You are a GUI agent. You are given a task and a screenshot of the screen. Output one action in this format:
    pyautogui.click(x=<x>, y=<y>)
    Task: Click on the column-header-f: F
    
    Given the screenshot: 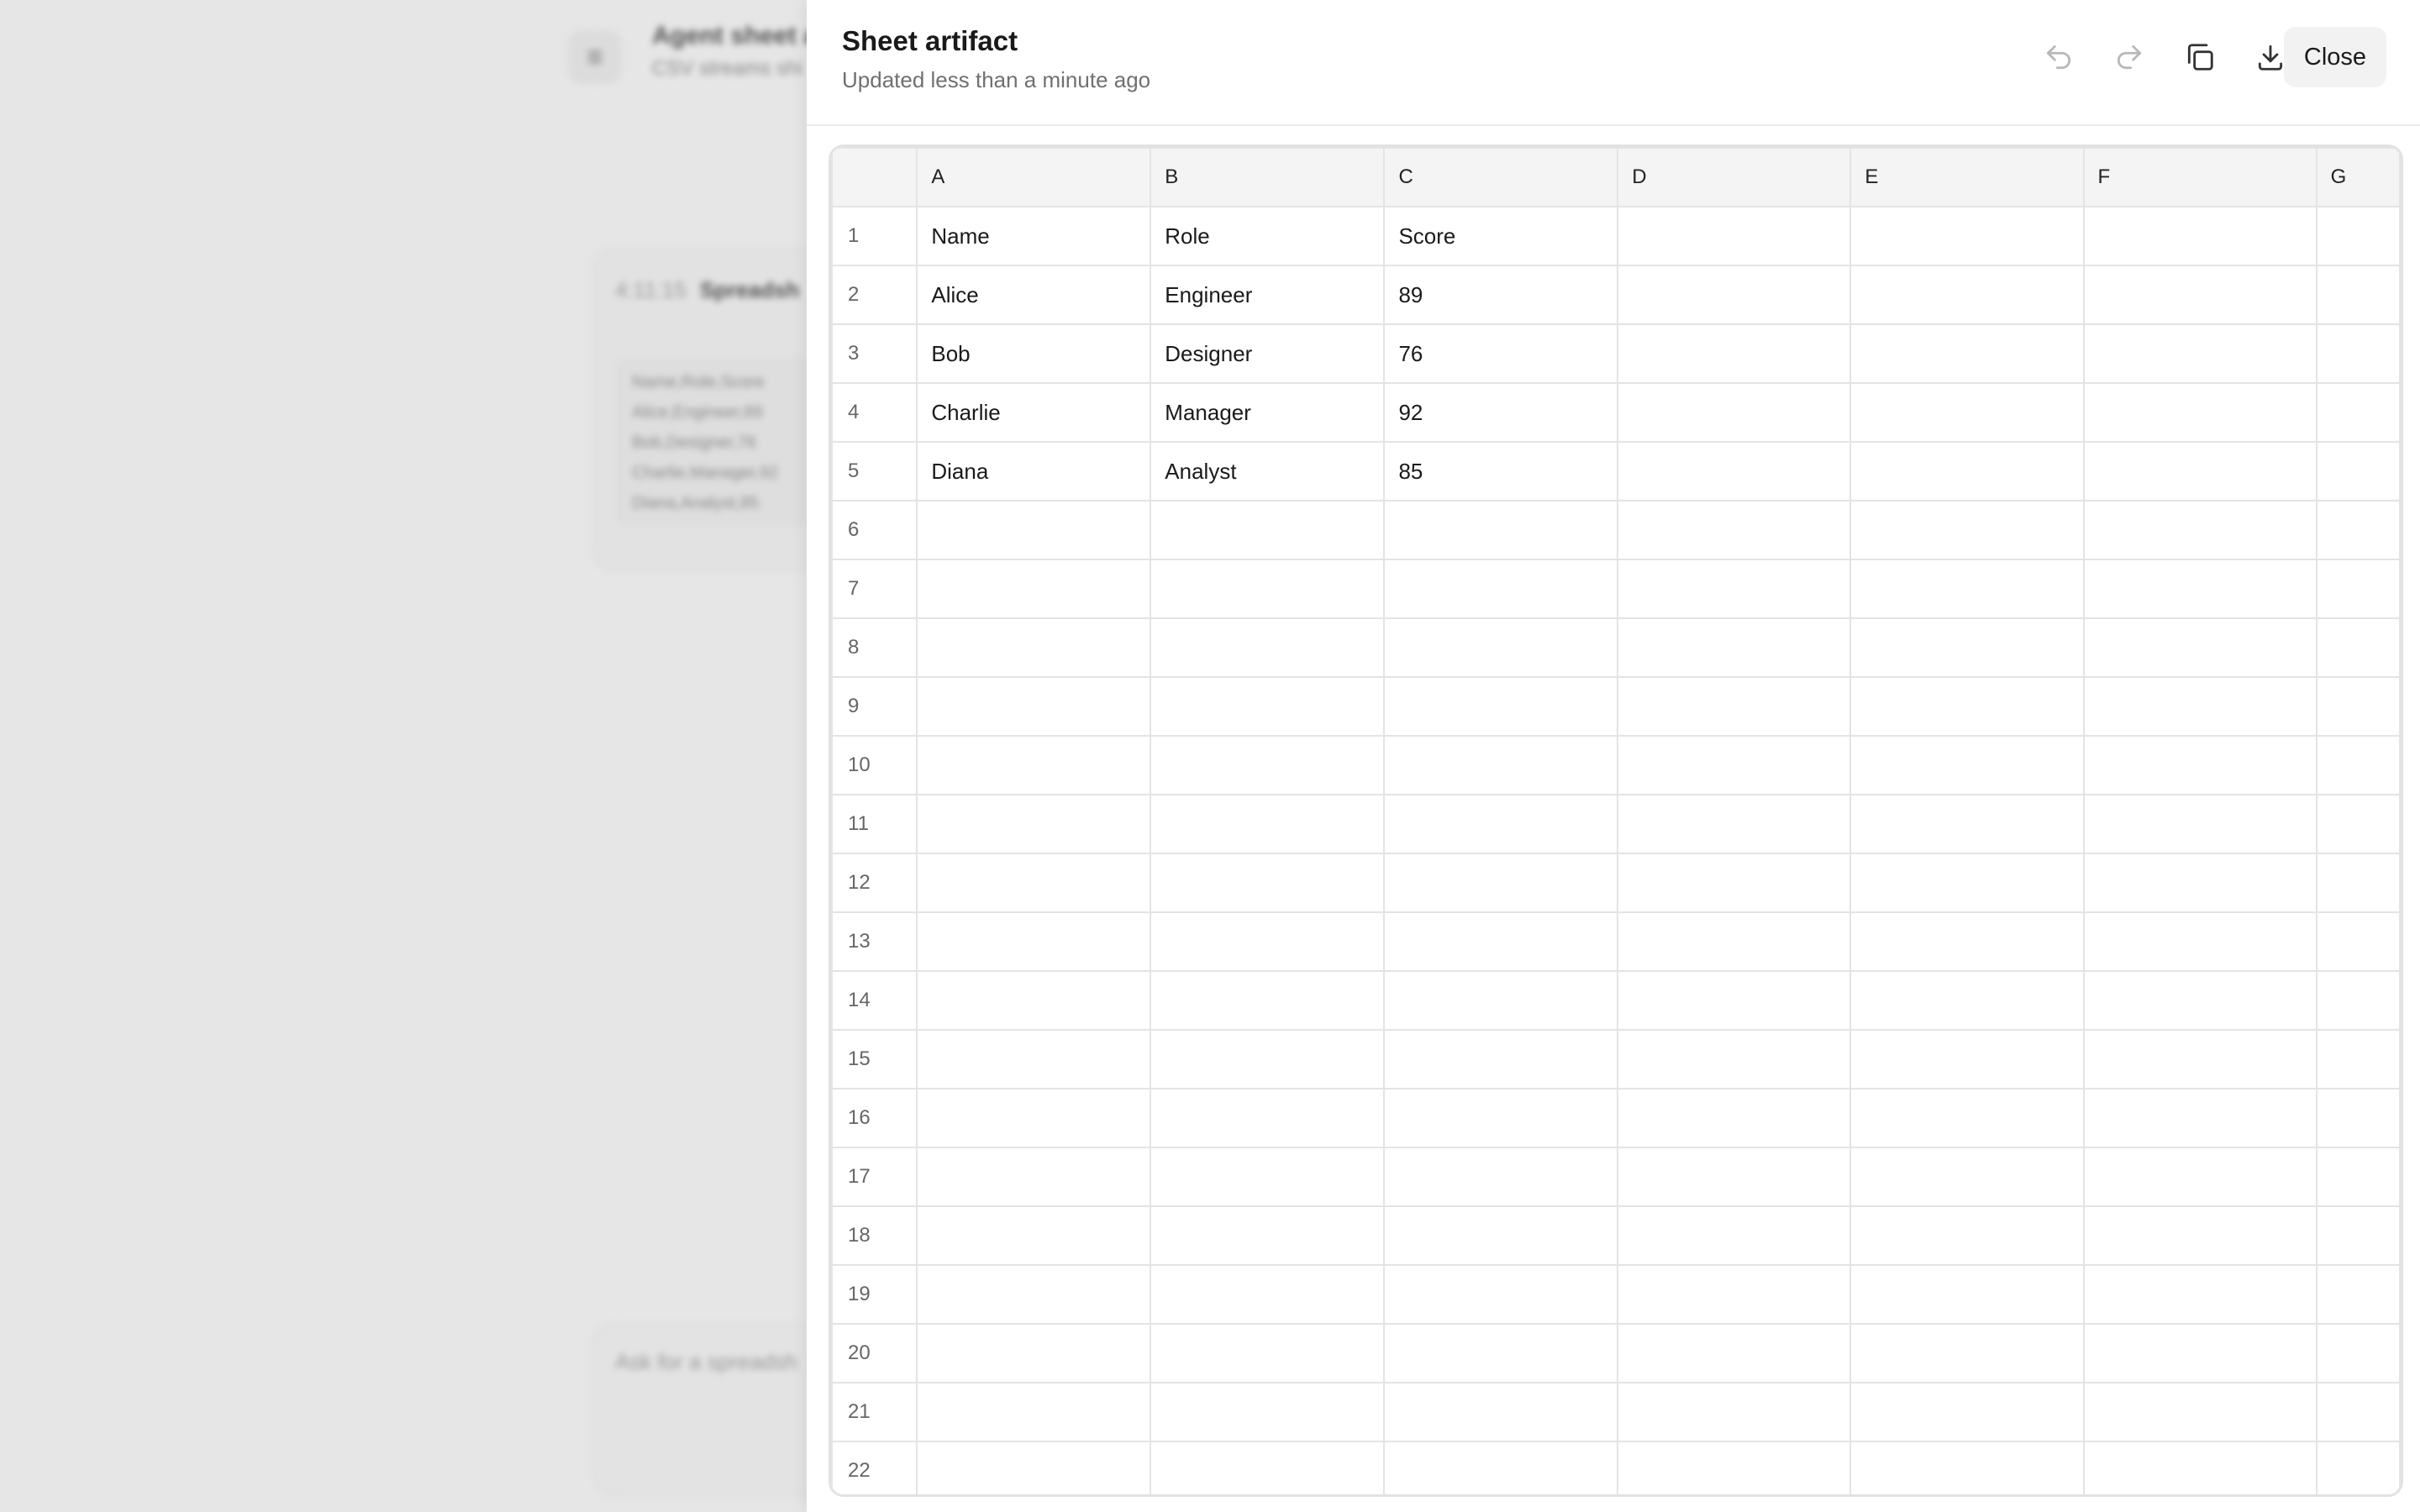 What is the action you would take?
    pyautogui.click(x=2200, y=177)
    